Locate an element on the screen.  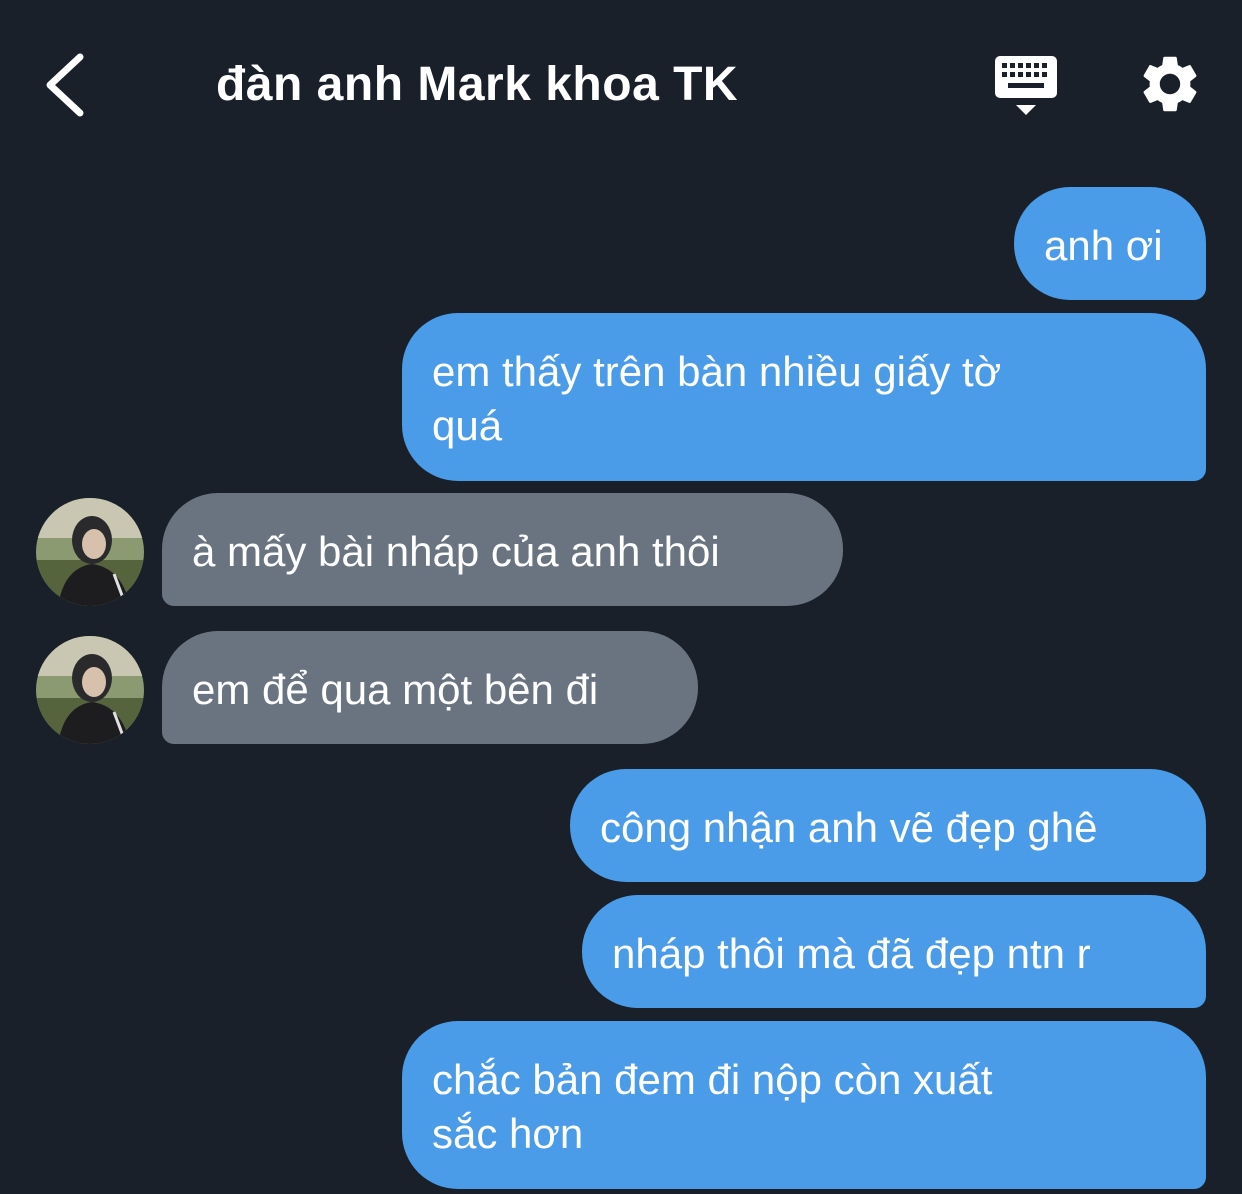
message-bubble-outgoing: anh ơi is located at coordinates (1110, 243).